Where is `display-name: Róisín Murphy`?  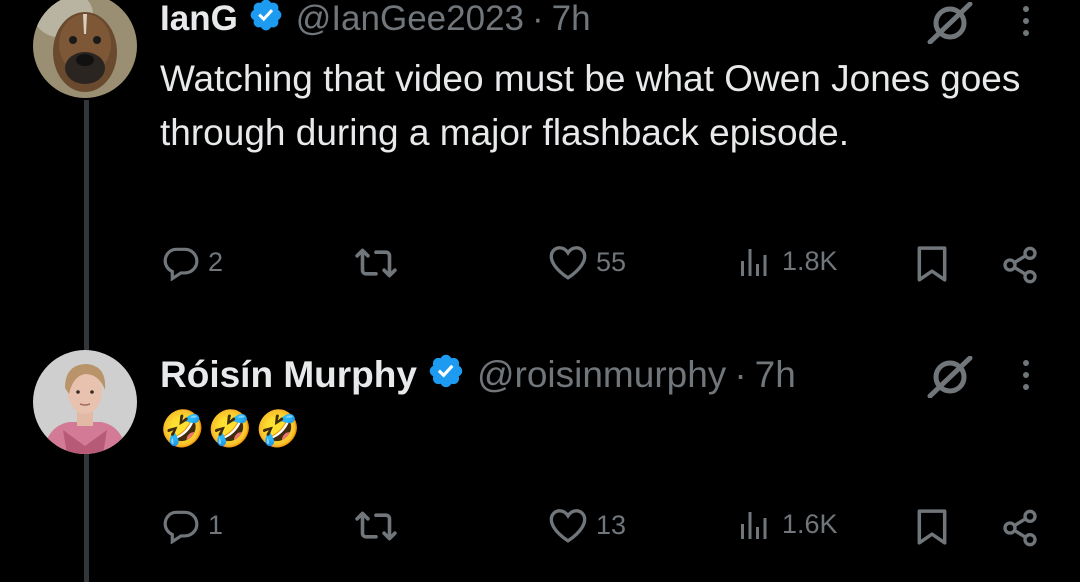
display-name: Róisín Murphy is located at coordinates (288, 375).